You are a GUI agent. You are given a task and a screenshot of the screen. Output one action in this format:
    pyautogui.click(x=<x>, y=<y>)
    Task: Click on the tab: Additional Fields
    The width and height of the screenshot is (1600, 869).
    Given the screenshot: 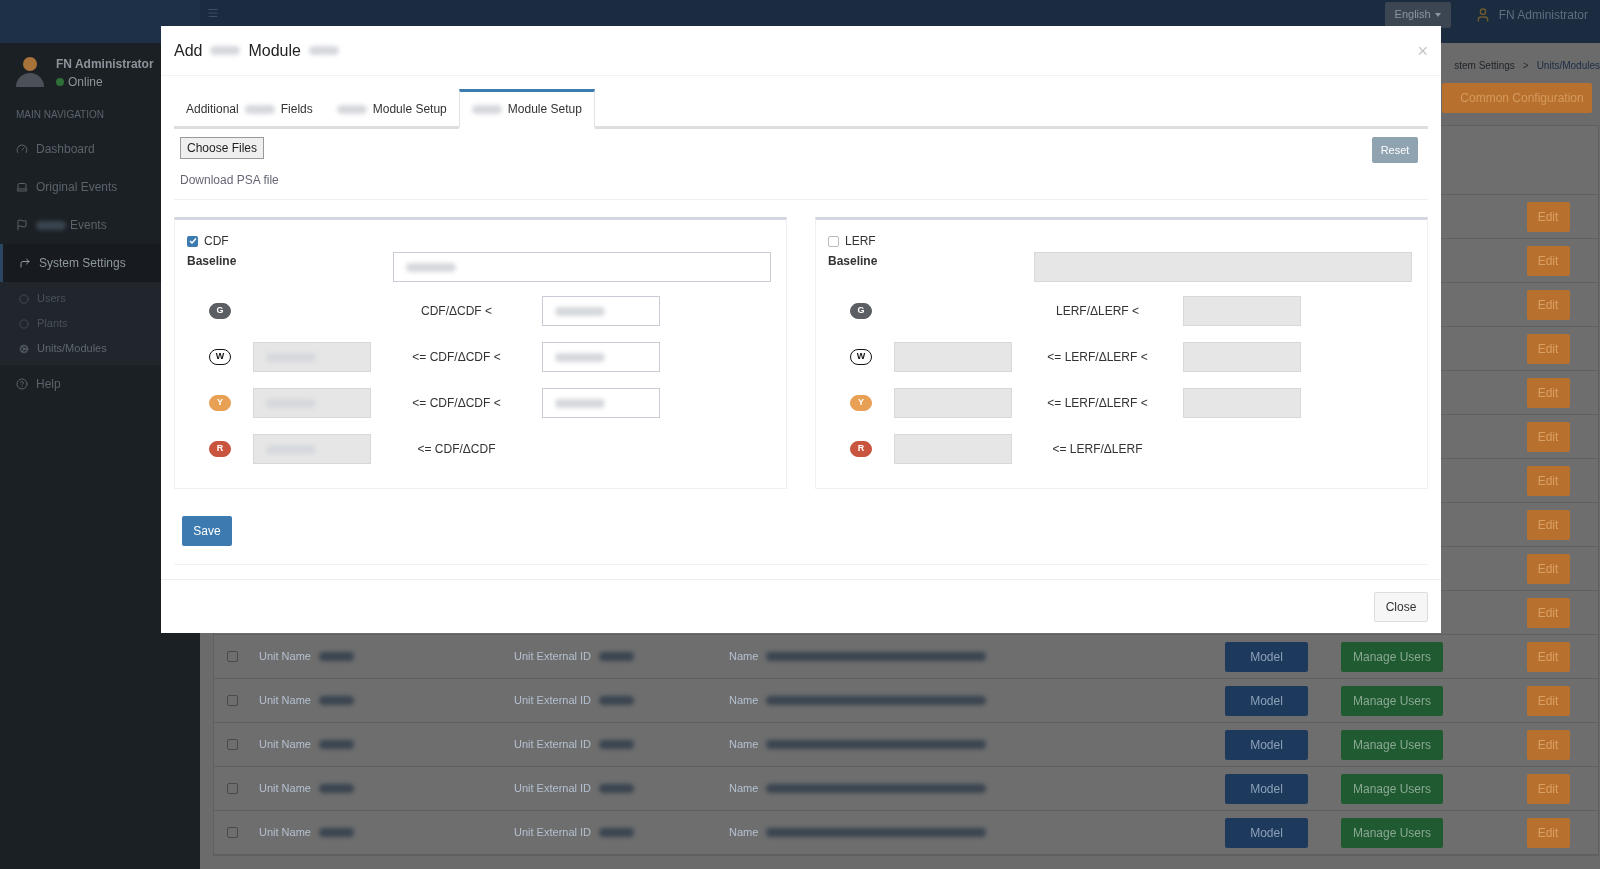 What is the action you would take?
    pyautogui.click(x=249, y=109)
    